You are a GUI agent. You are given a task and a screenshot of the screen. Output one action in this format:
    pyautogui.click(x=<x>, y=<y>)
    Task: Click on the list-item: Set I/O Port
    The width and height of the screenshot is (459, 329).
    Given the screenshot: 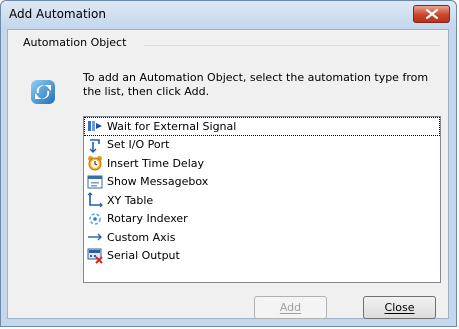 What is the action you would take?
    pyautogui.click(x=262, y=145)
    